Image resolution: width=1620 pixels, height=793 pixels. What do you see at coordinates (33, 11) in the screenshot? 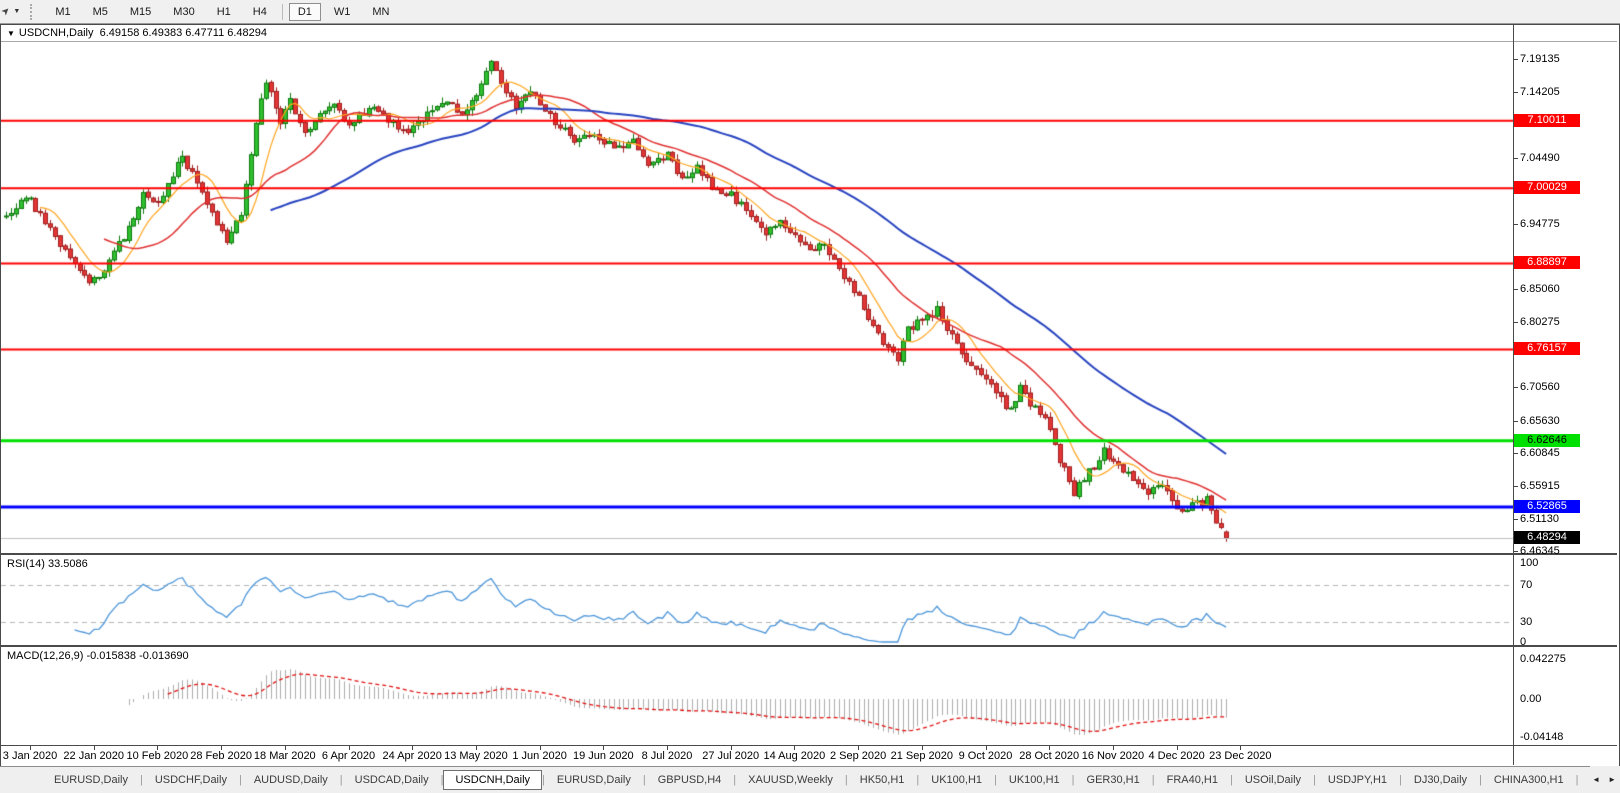
I see `toolbar-grip-handle` at bounding box center [33, 11].